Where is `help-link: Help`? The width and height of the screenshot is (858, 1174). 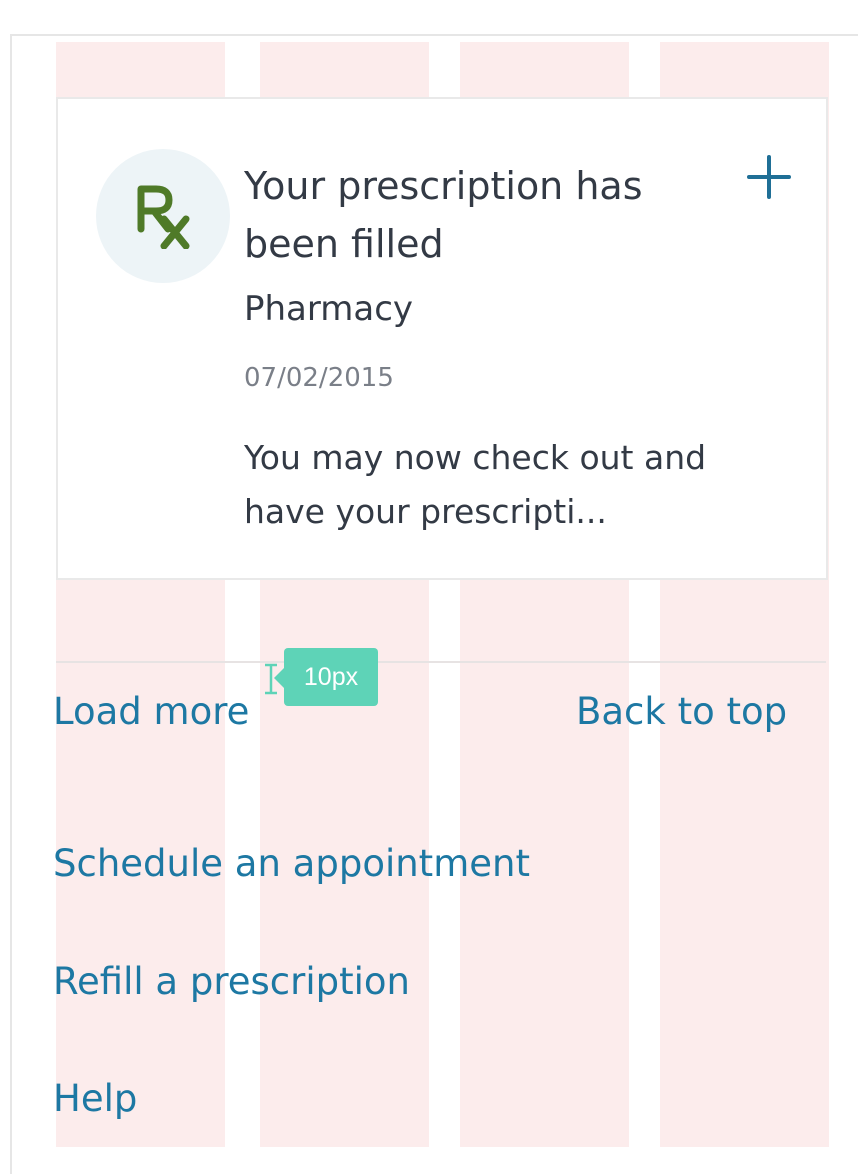 help-link: Help is located at coordinates (95, 1098).